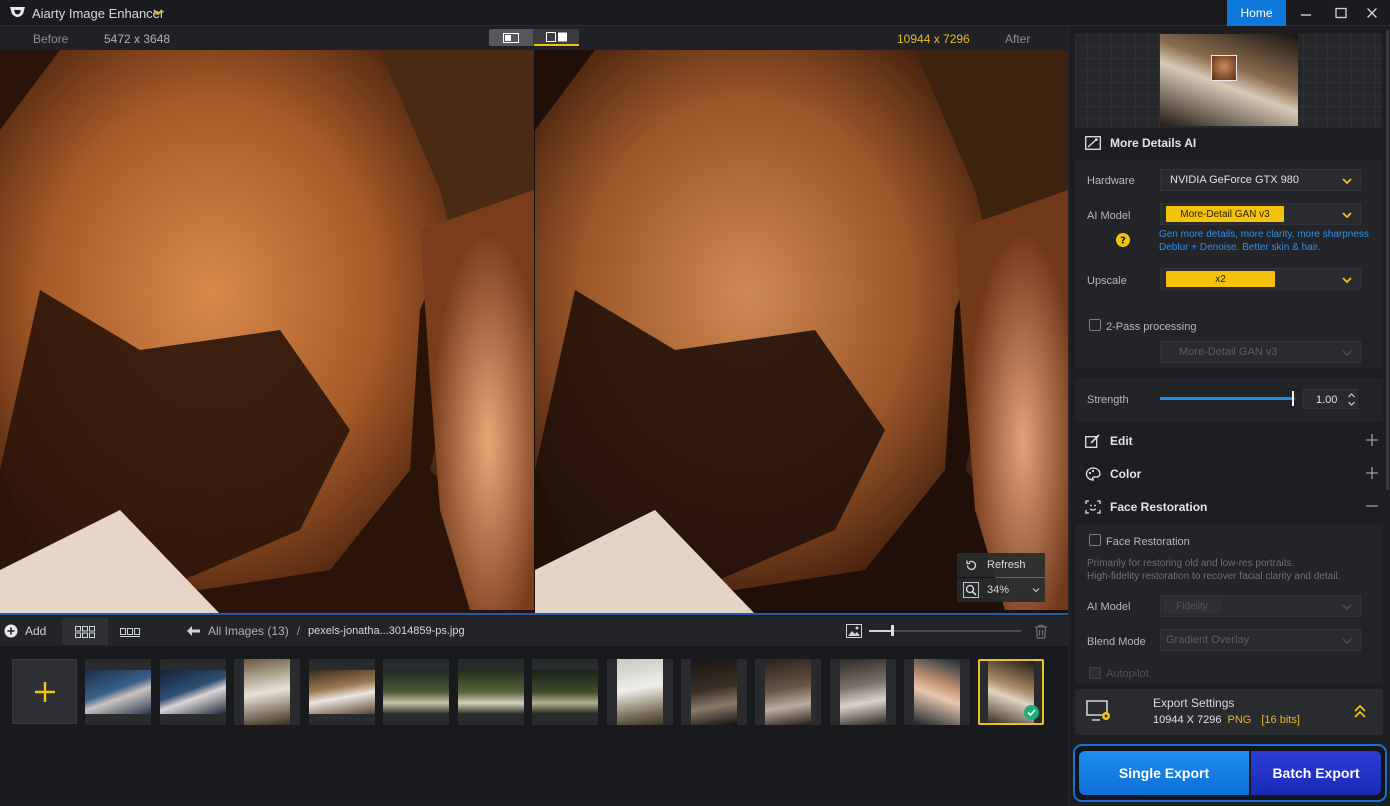 Image resolution: width=1390 pixels, height=806 pixels. What do you see at coordinates (1153, 143) in the screenshot?
I see `section-title: More Details AI` at bounding box center [1153, 143].